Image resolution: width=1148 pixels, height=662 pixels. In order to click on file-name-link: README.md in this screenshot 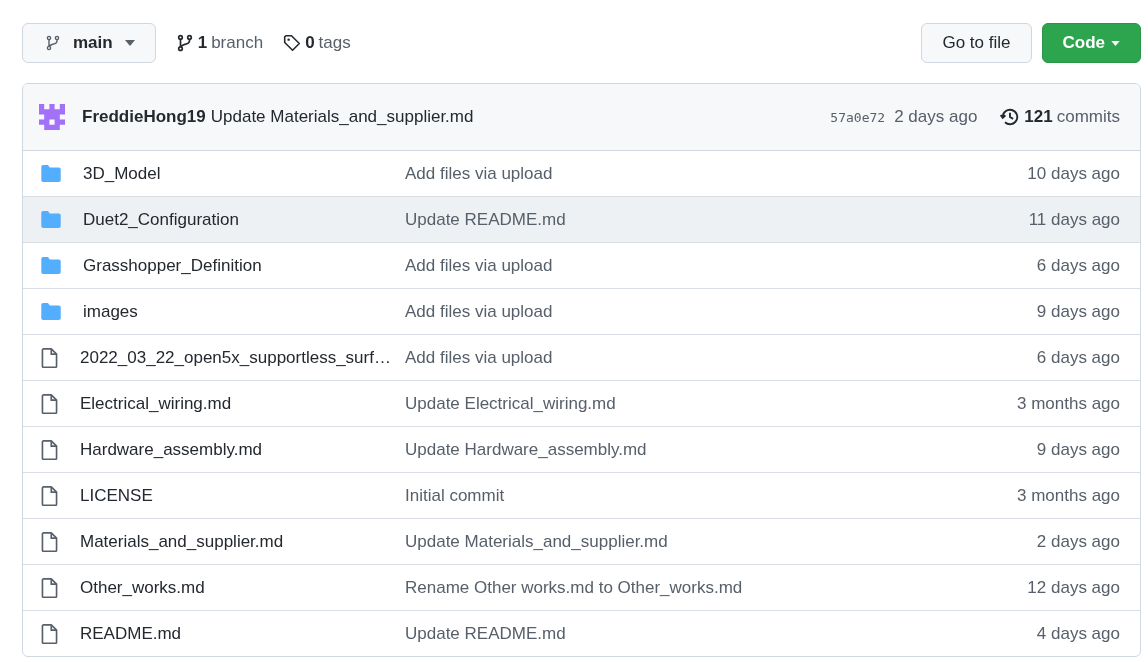, I will do `click(131, 633)`.